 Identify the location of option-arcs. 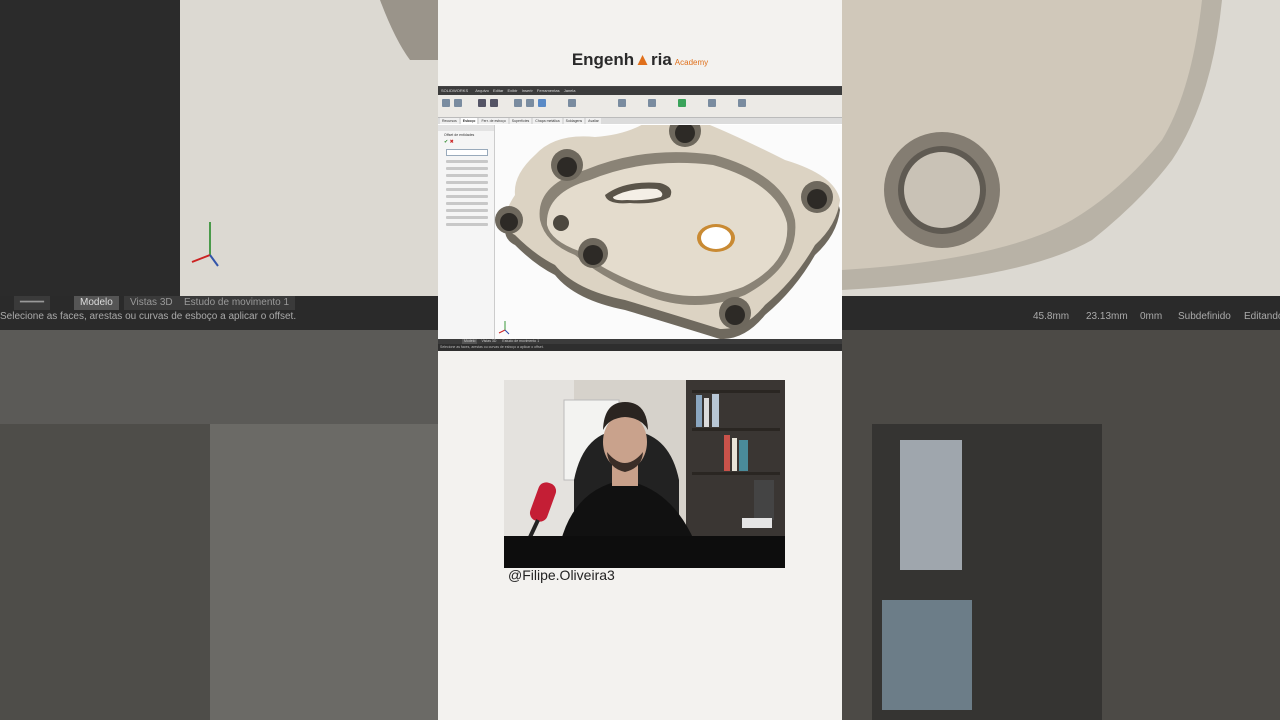
(467, 196).